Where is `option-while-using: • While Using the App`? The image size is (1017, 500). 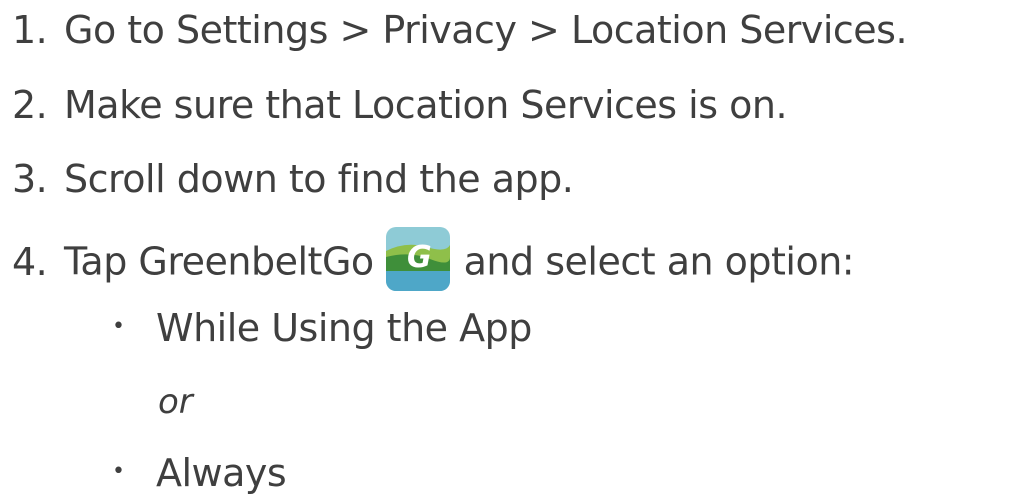 option-while-using: • While Using the App is located at coordinates (322, 329).